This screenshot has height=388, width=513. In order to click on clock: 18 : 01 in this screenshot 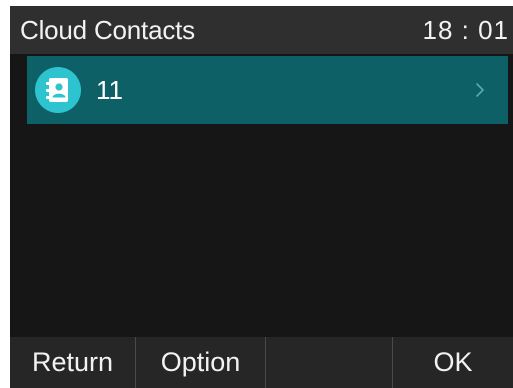, I will do `click(465, 30)`.